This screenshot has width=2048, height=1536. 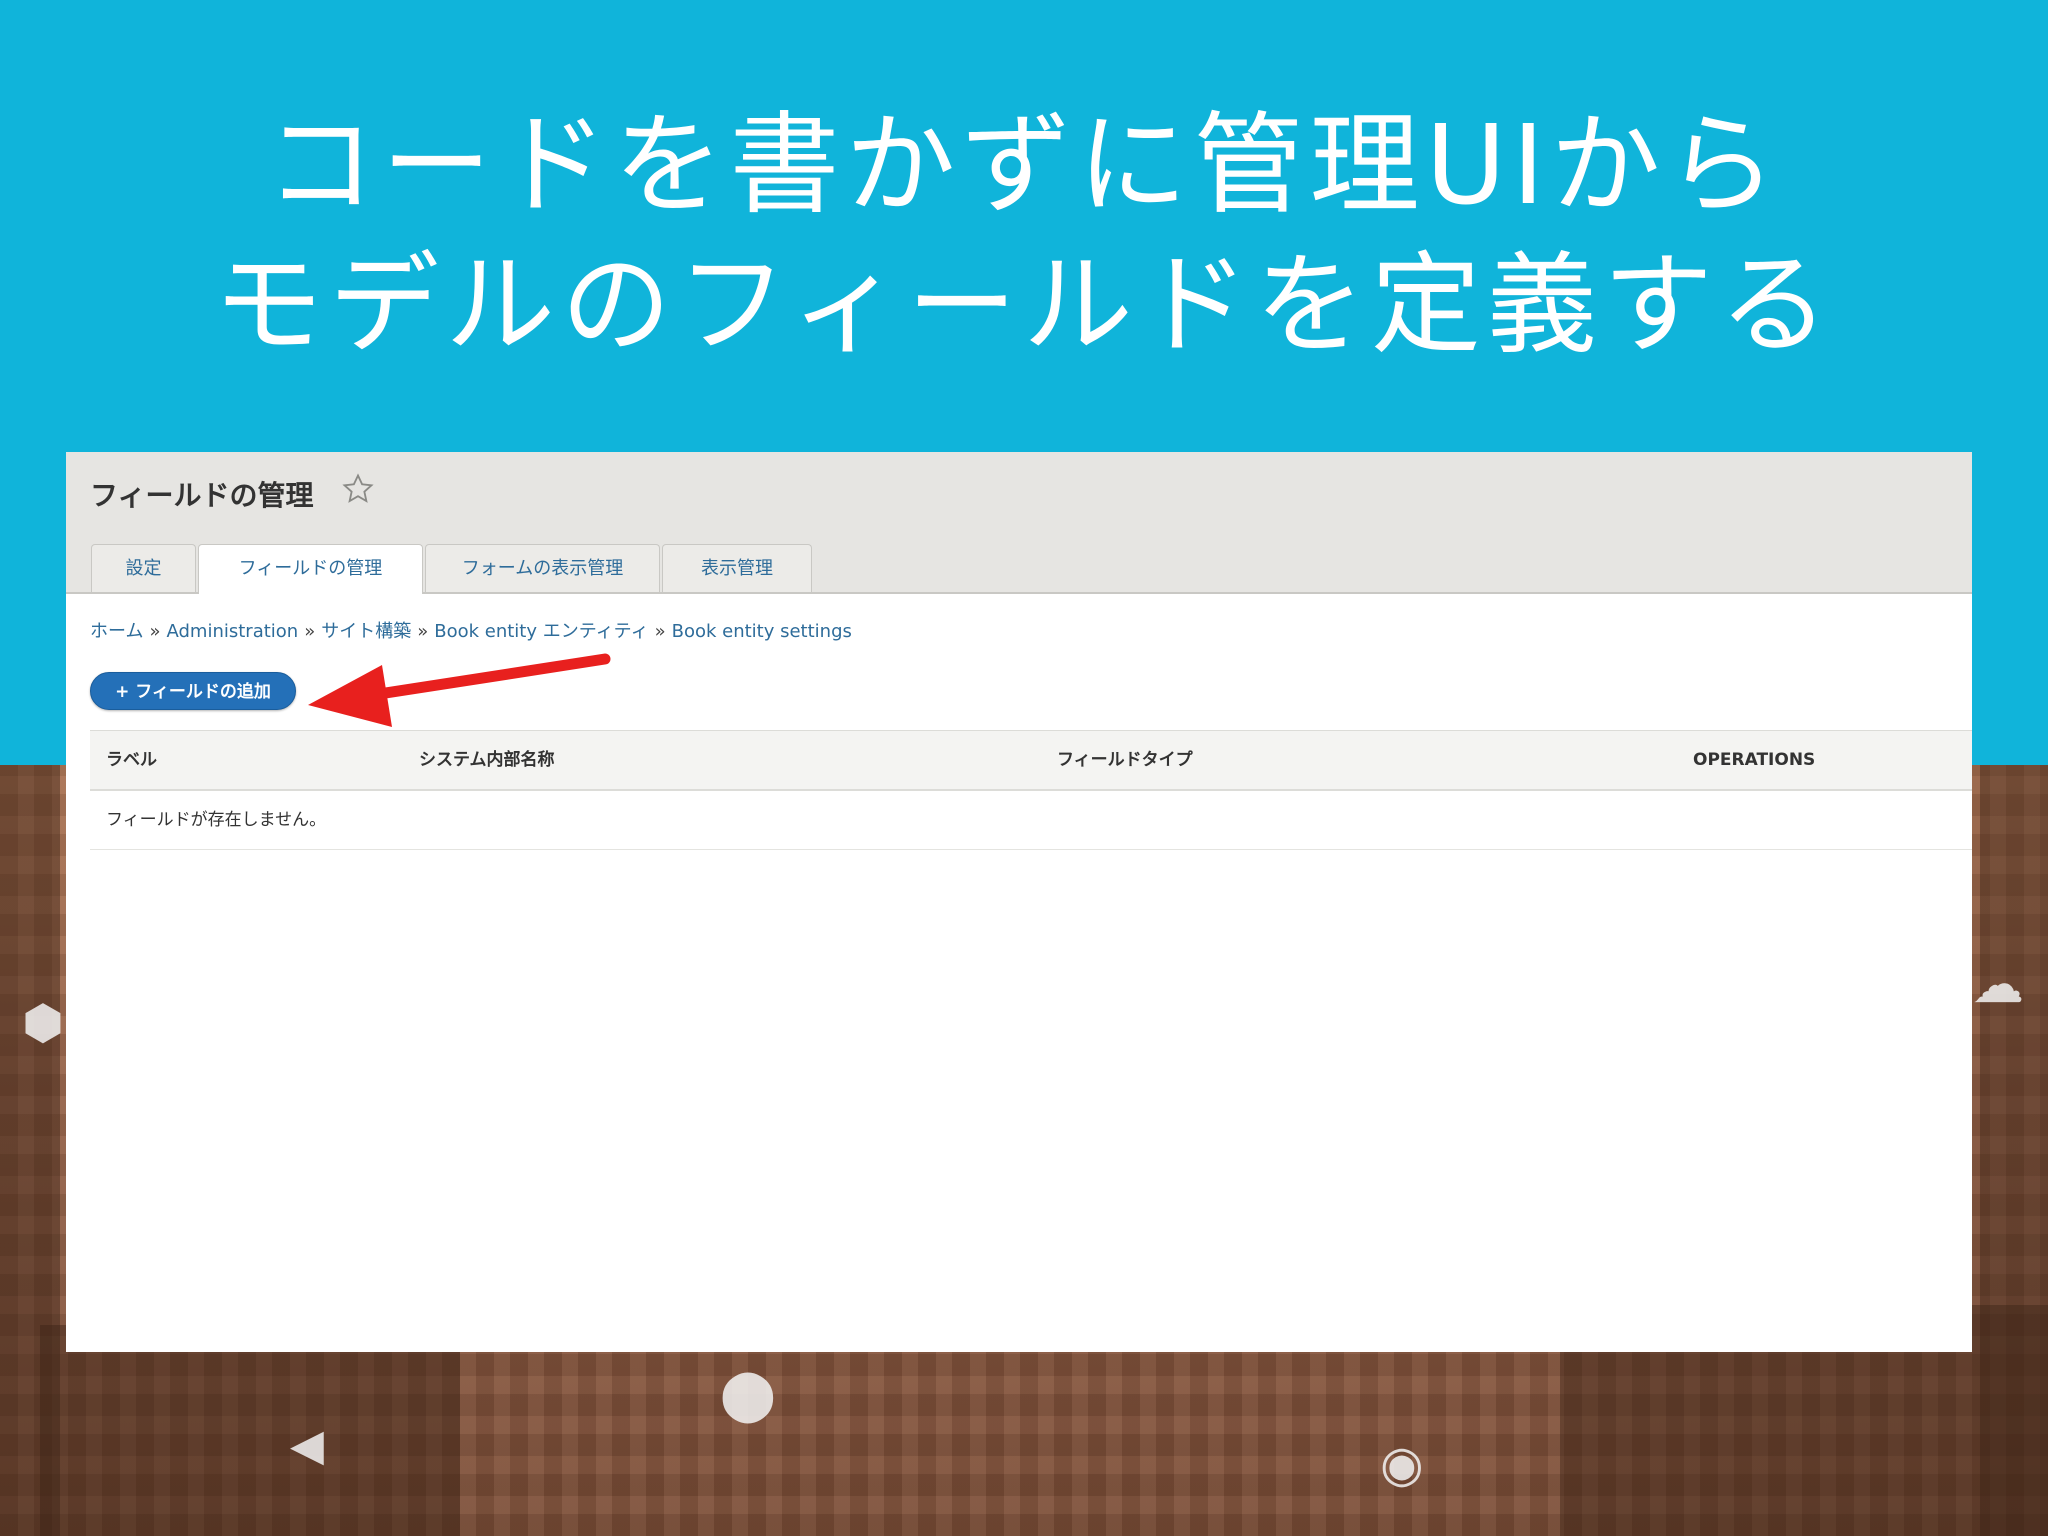 I want to click on column-header-operations: OPERATIONS, so click(x=1754, y=760).